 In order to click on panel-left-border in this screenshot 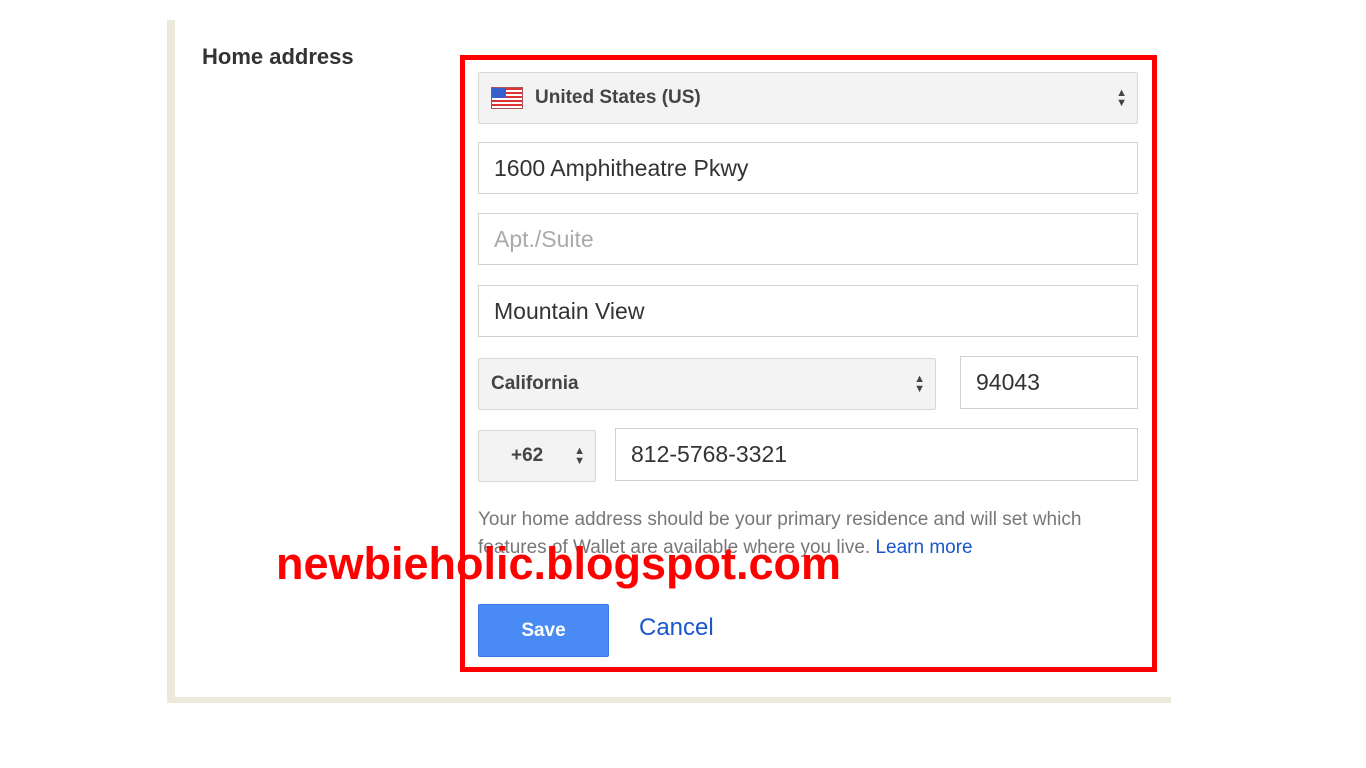, I will do `click(171, 361)`.